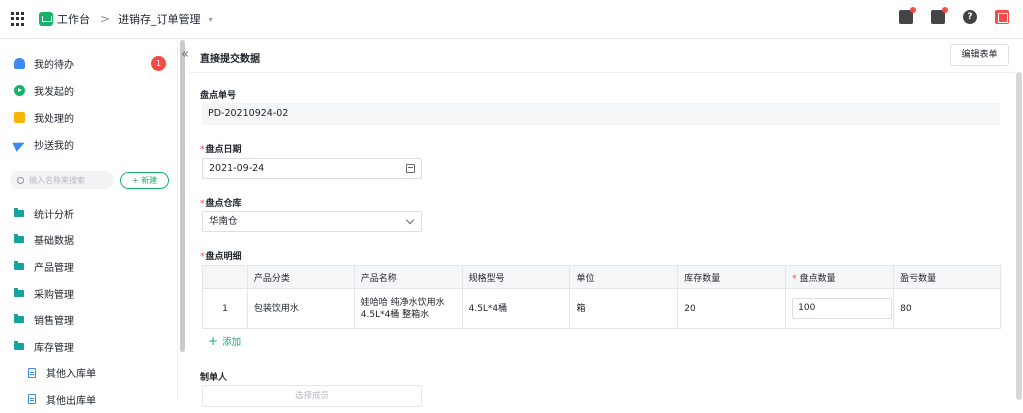 This screenshot has height=413, width=1023. Describe the element at coordinates (408, 308) in the screenshot. I see `cell-name: 娃哈哈 纯净水饮用水 4.5L*4桶 整箱水` at that location.